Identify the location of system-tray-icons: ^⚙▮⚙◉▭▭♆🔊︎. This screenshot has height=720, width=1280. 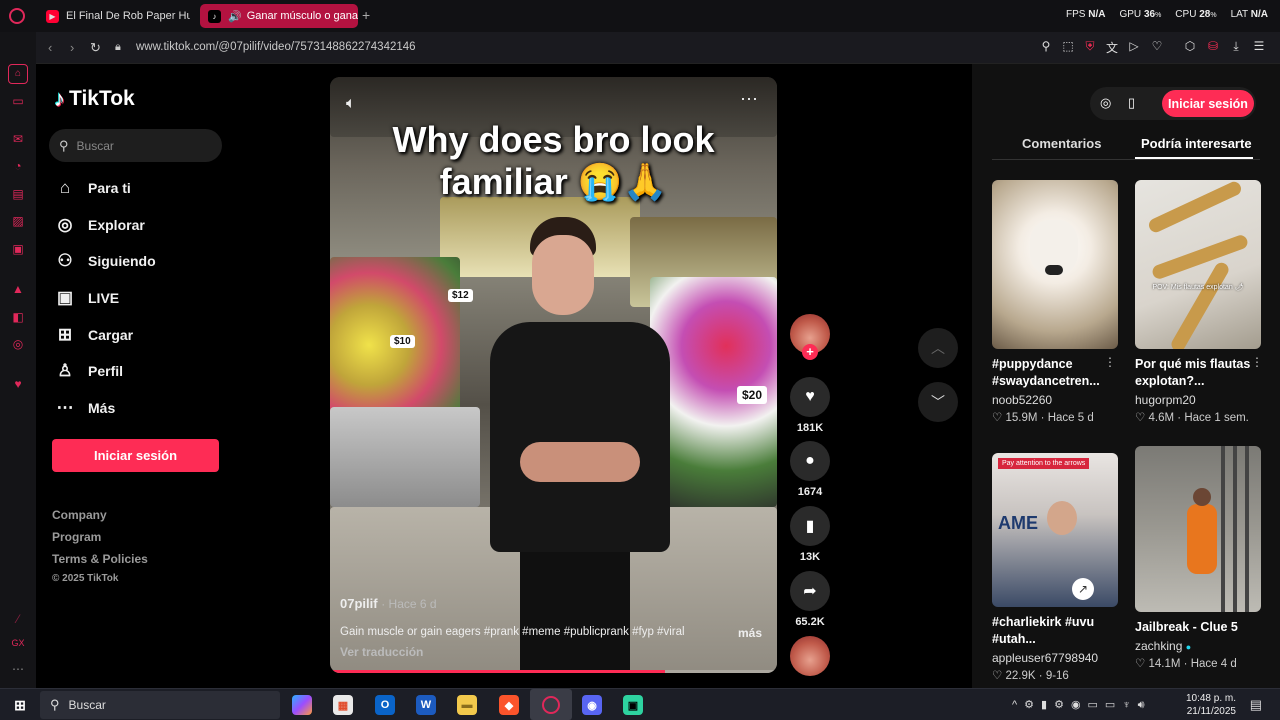
(1082, 705).